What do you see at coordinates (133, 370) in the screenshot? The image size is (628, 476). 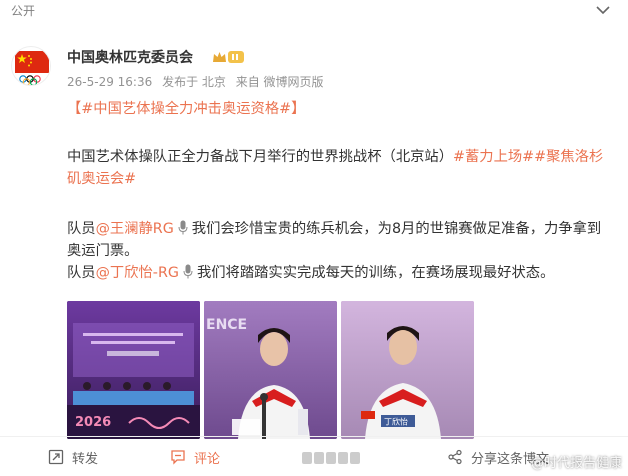 I see `photo-press-conference: 2026` at bounding box center [133, 370].